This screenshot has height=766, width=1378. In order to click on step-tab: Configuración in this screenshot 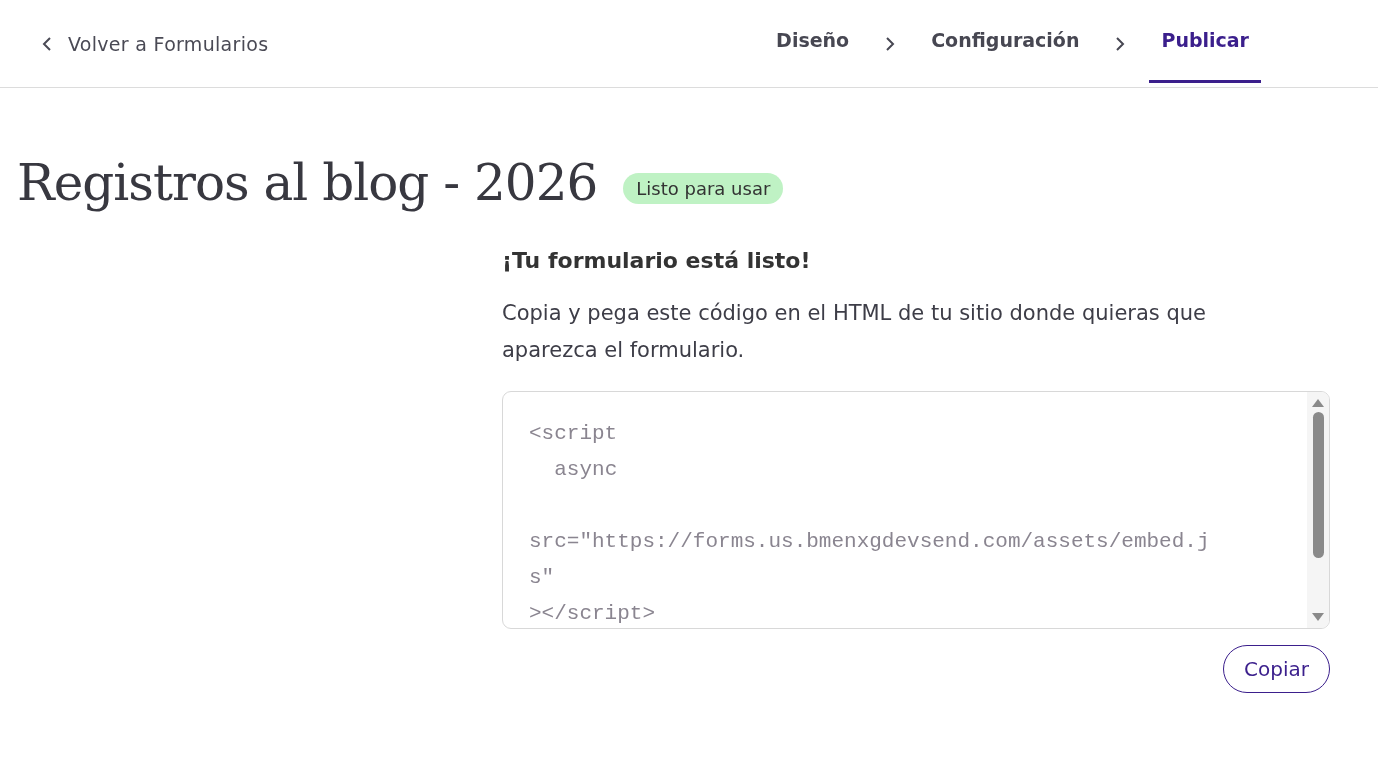, I will do `click(1005, 41)`.